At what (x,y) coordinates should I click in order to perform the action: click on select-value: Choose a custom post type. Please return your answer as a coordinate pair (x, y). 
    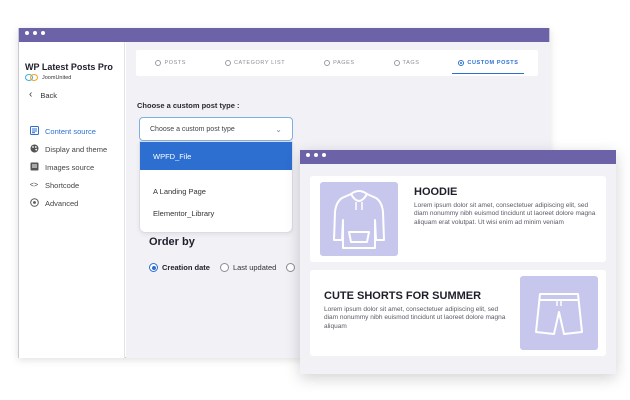
    Looking at the image, I should click on (192, 129).